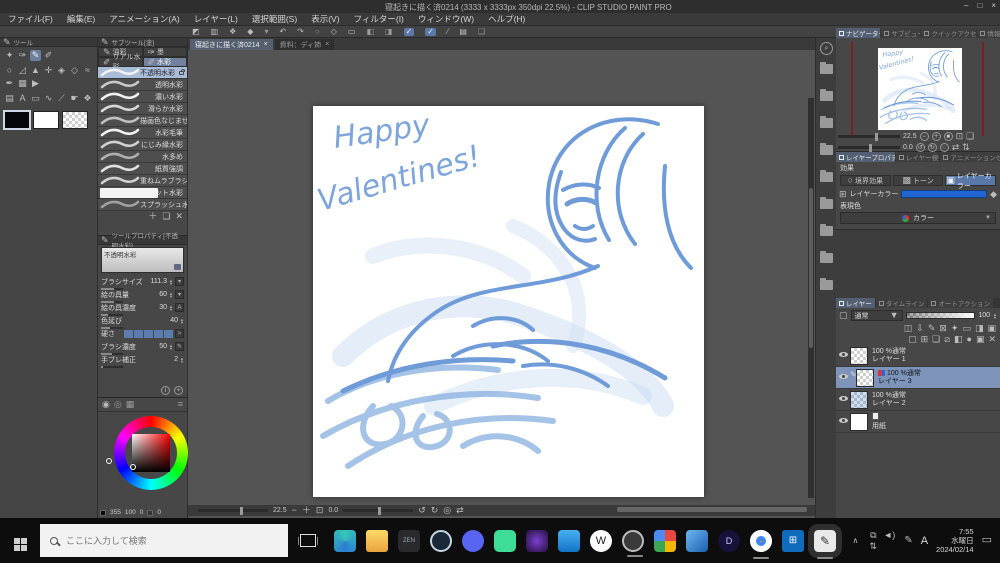 The image size is (1000, 563). I want to click on color-stretch-value: 40, so click(168, 320).